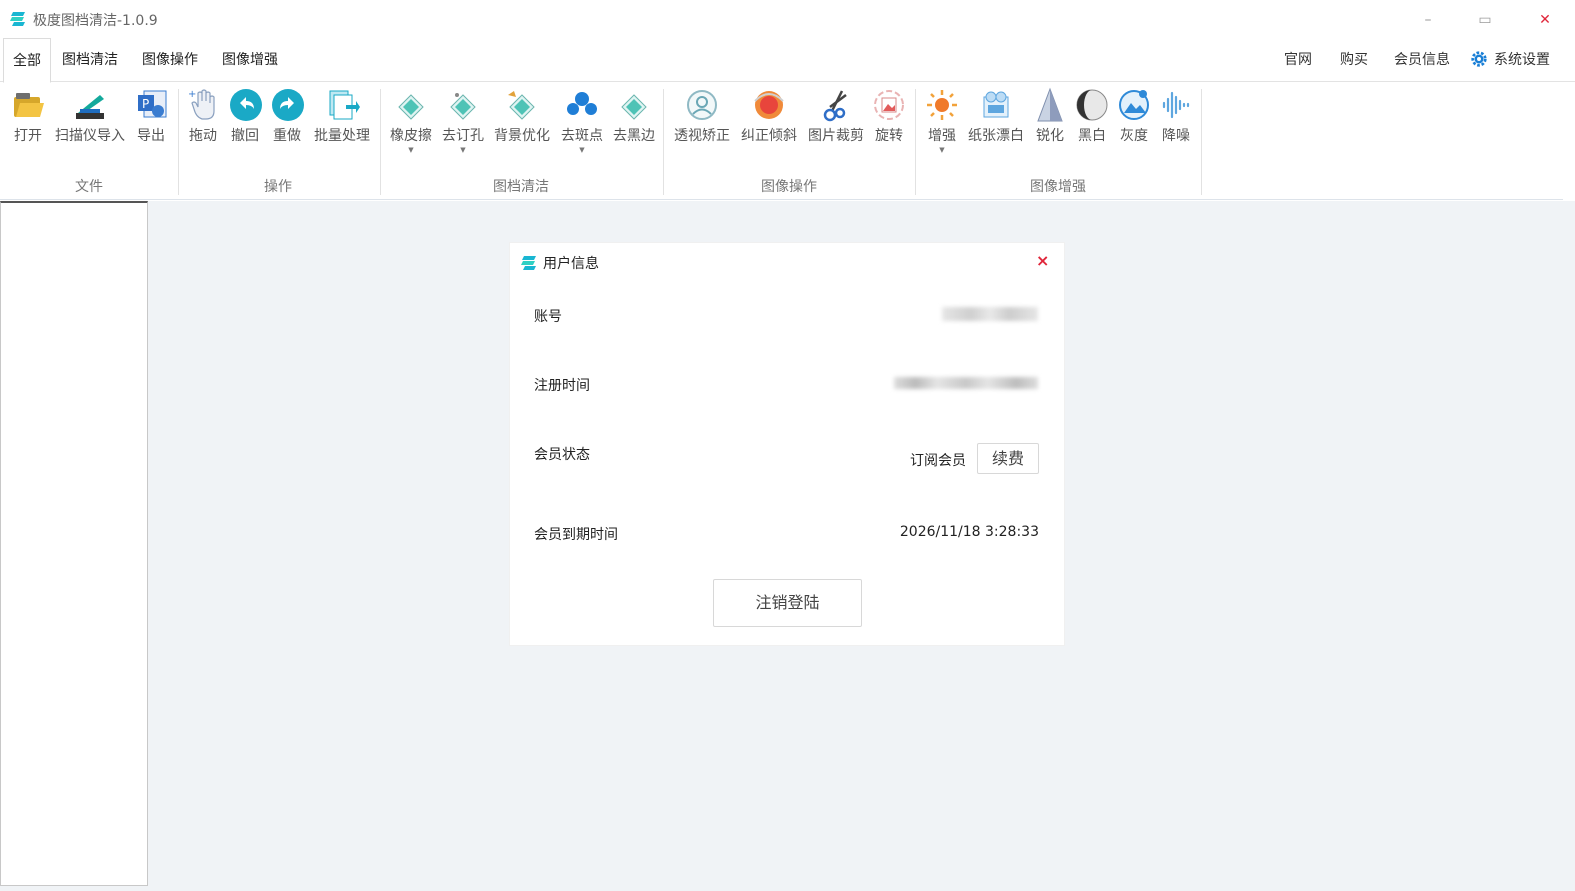  I want to click on gear-icon, so click(1479, 59).